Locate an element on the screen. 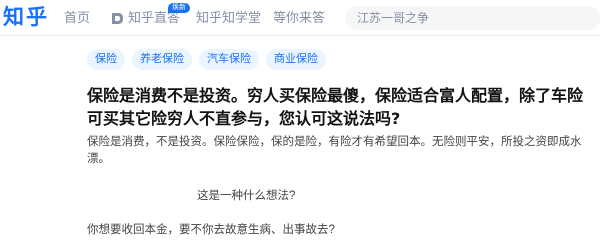 The image size is (600, 245). zhihu-logo: 知乎 is located at coordinates (26, 17).